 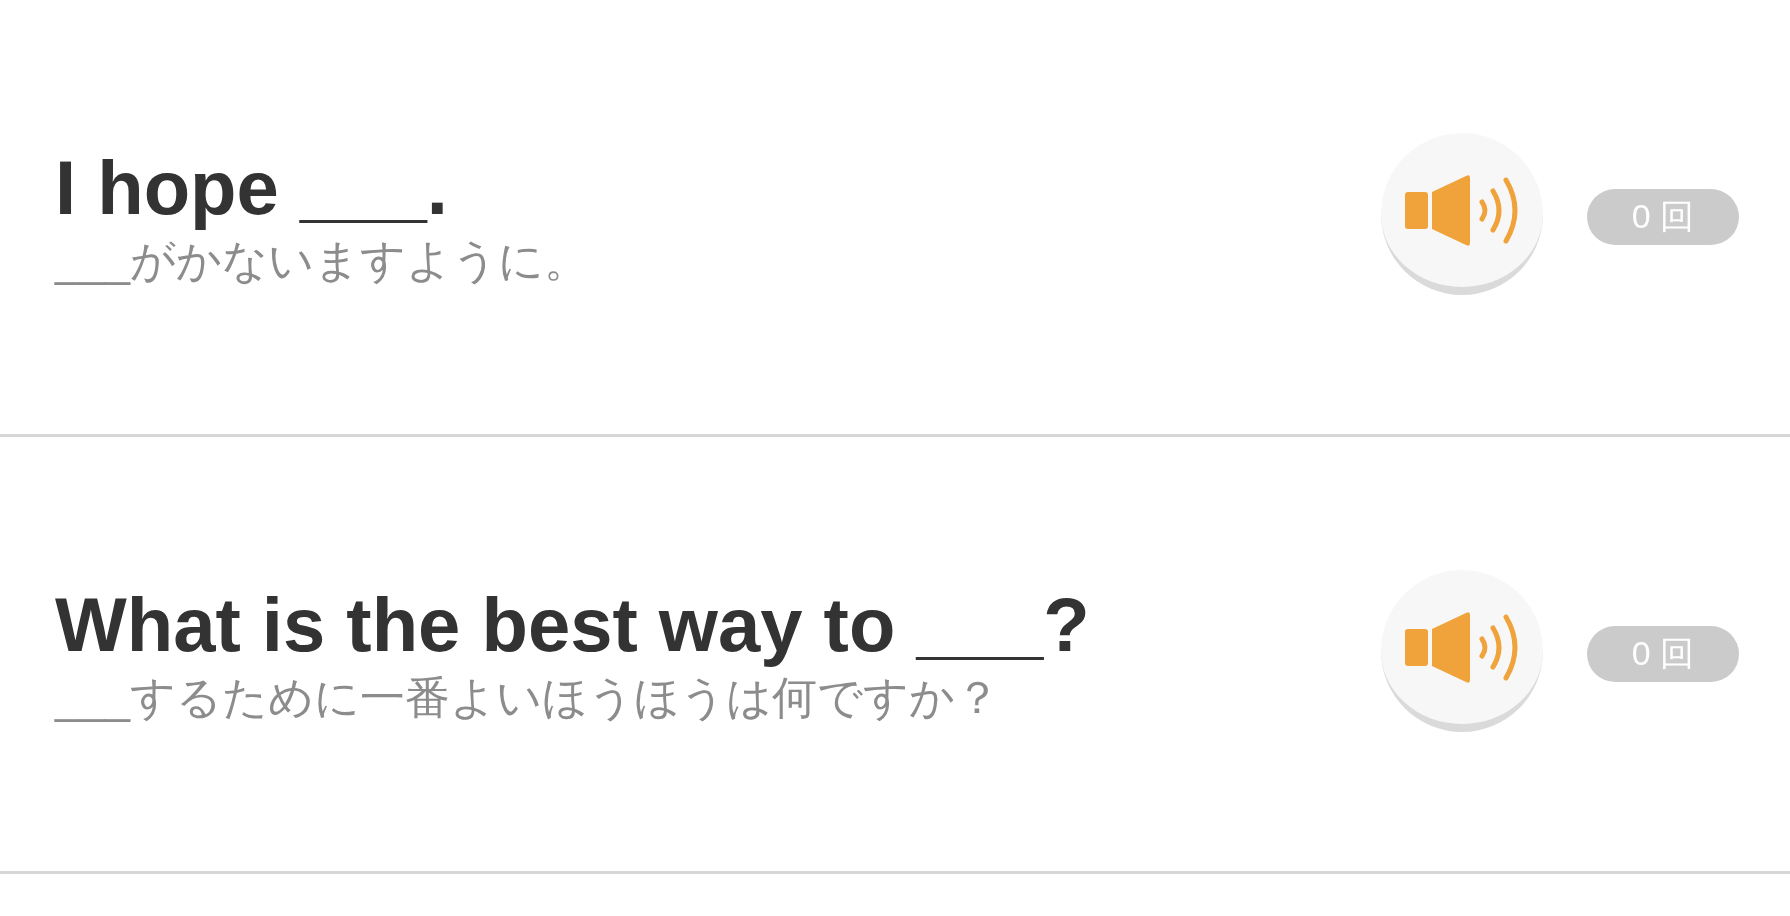 I want to click on sentence-text: I hope ___., so click(x=251, y=188).